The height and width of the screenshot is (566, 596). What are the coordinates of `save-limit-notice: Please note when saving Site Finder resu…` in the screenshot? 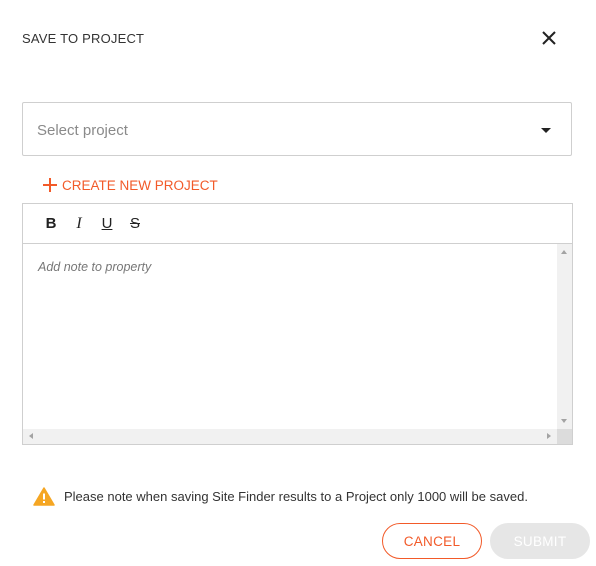 It's located at (280, 496).